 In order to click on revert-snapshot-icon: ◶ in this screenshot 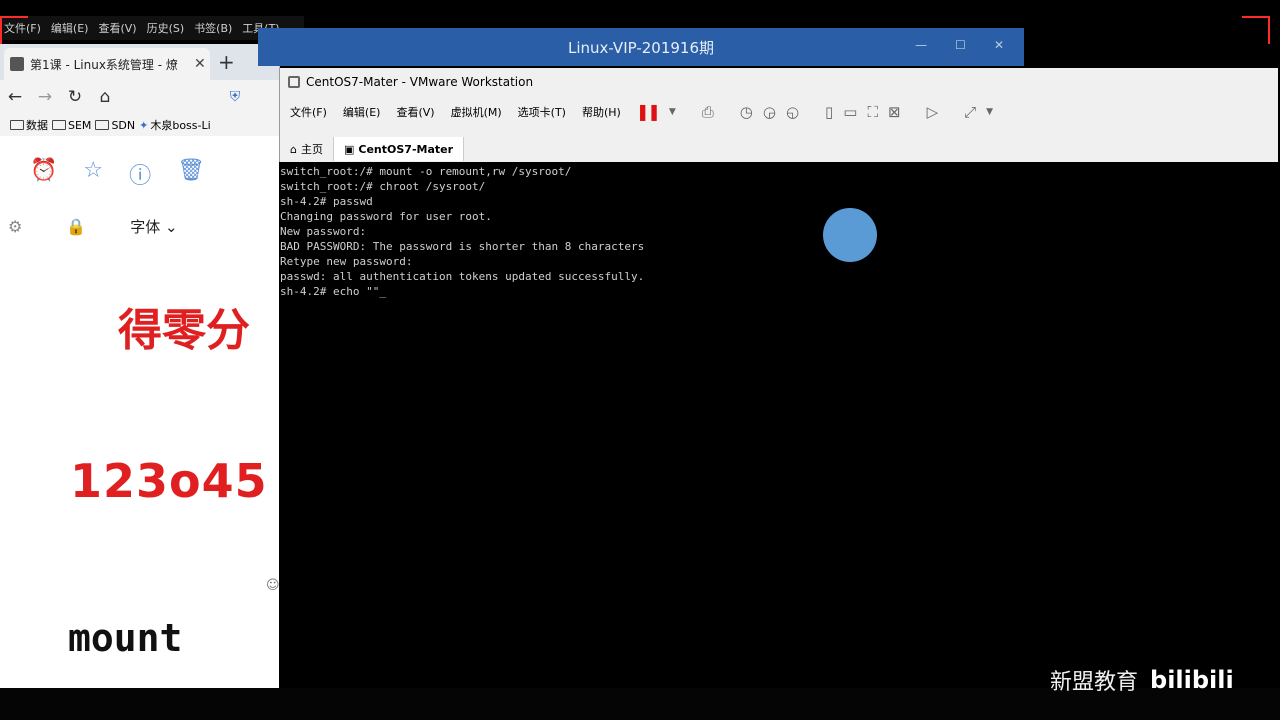, I will do `click(769, 112)`.